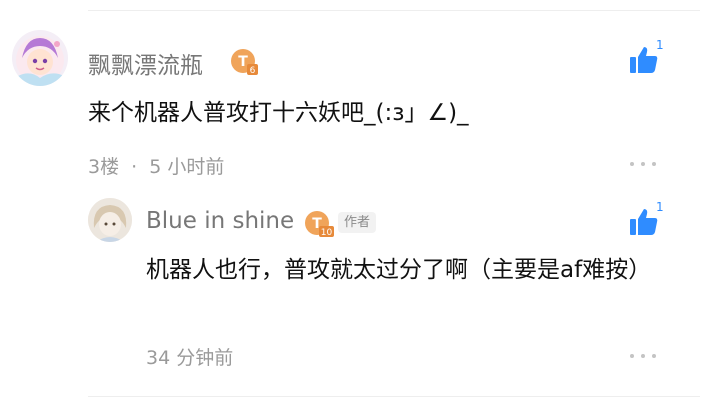 The image size is (720, 404). Describe the element at coordinates (104, 167) in the screenshot. I see `floor-number: 3楼` at that location.